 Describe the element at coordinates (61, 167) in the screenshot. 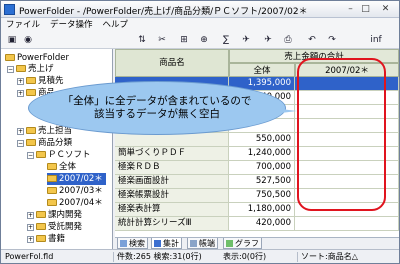

I see `tree-all: 全体` at that location.